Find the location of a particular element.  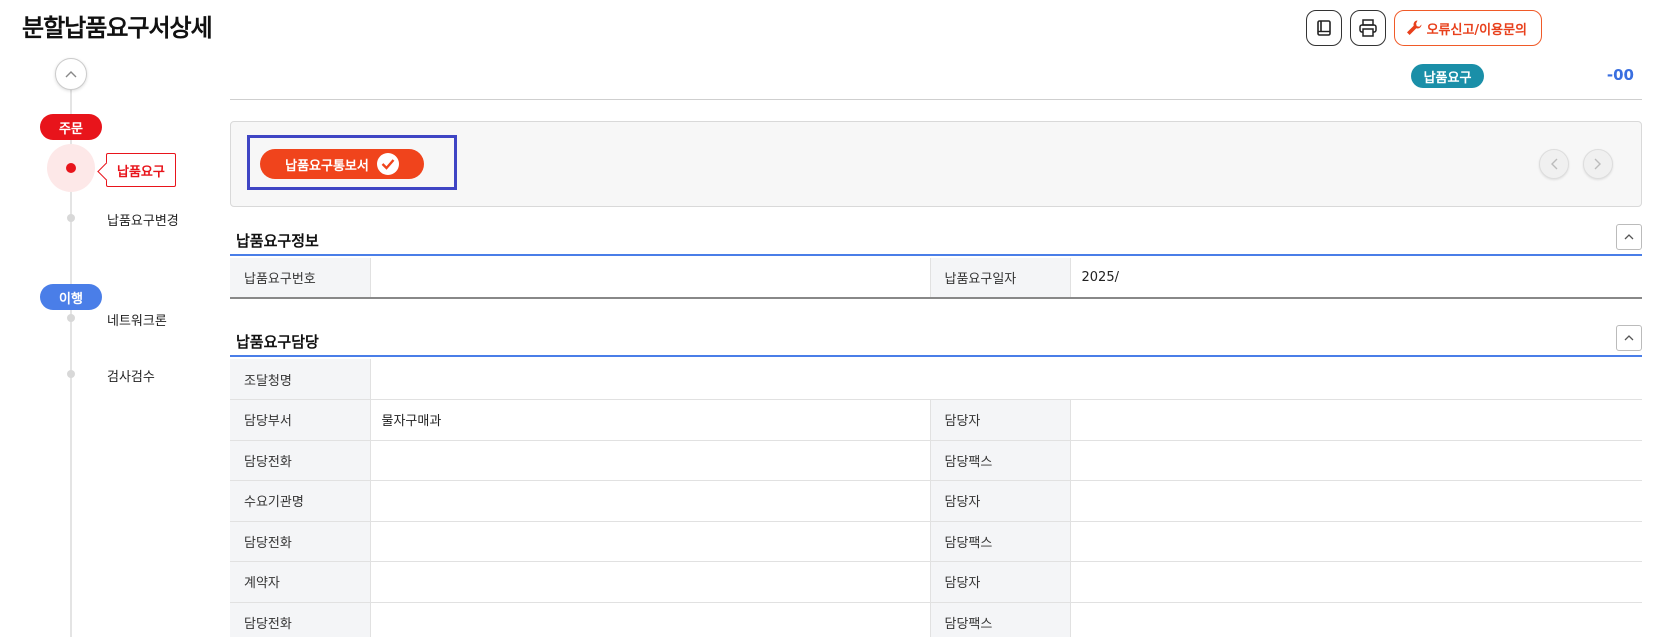

print-button is located at coordinates (1367, 28).